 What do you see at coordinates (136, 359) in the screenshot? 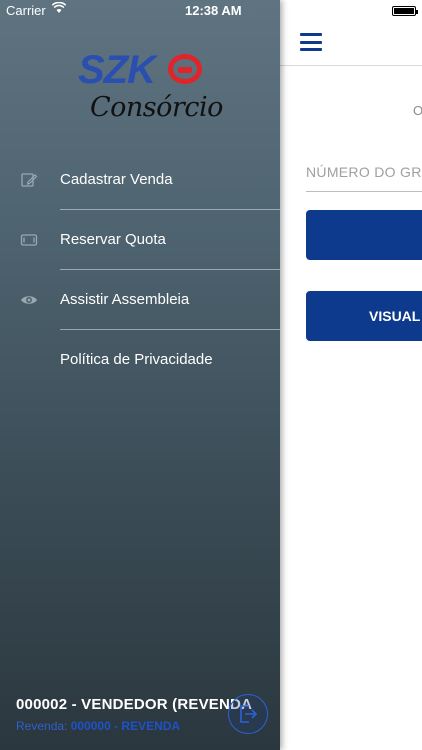
I see `menu-item-label: Política de Privacidade` at bounding box center [136, 359].